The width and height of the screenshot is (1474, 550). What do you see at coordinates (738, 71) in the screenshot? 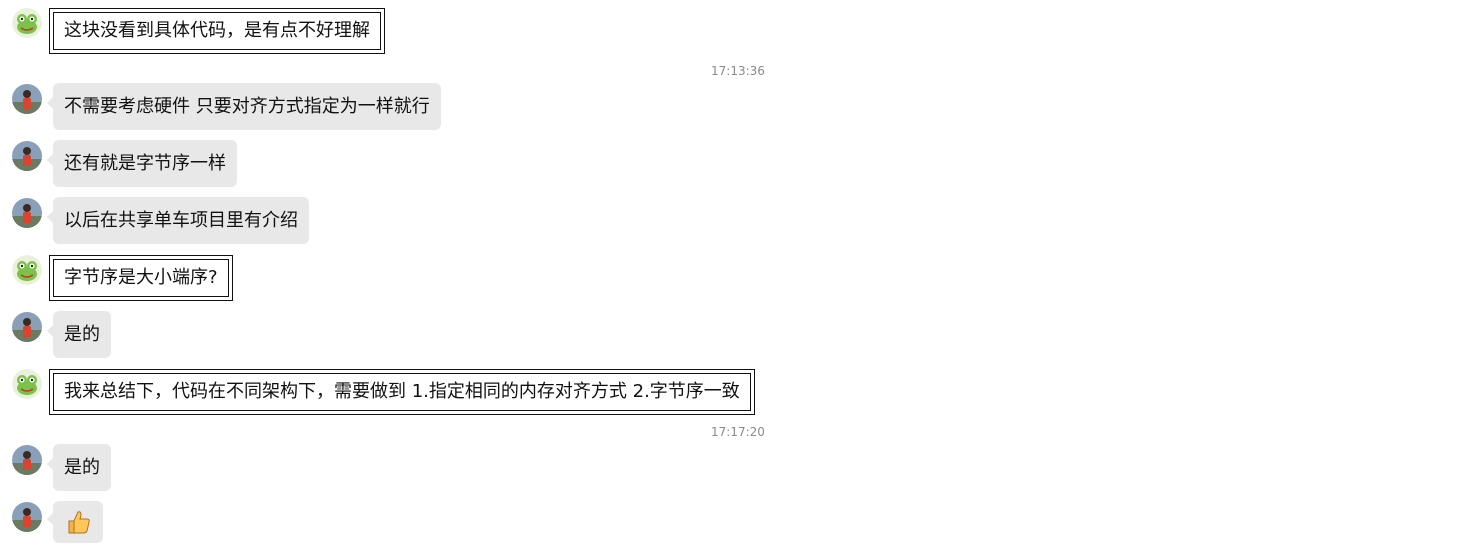
I see `timestamp: 17:13:36` at bounding box center [738, 71].